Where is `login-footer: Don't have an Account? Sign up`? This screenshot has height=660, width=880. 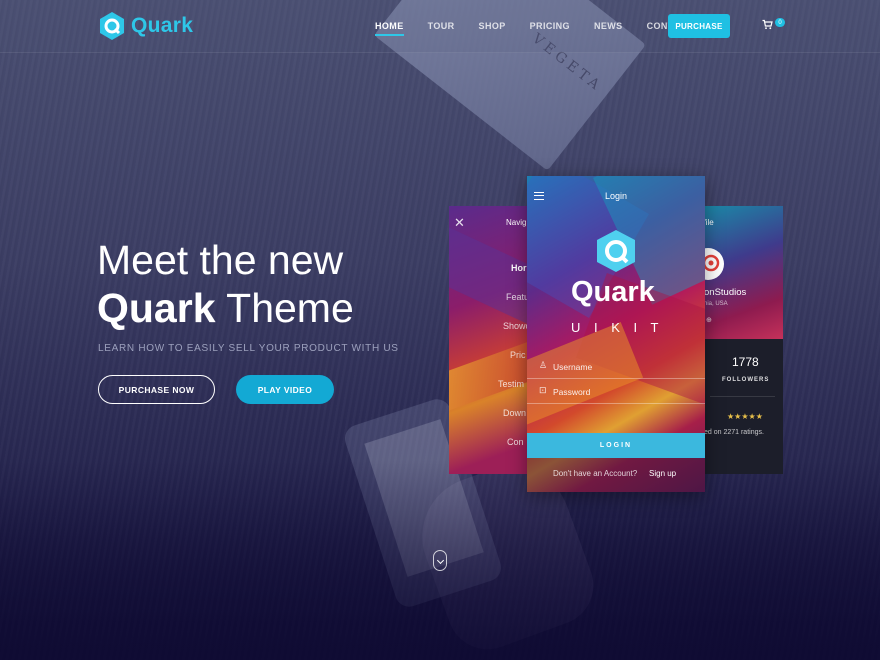 login-footer: Don't have an Account? Sign up is located at coordinates (616, 475).